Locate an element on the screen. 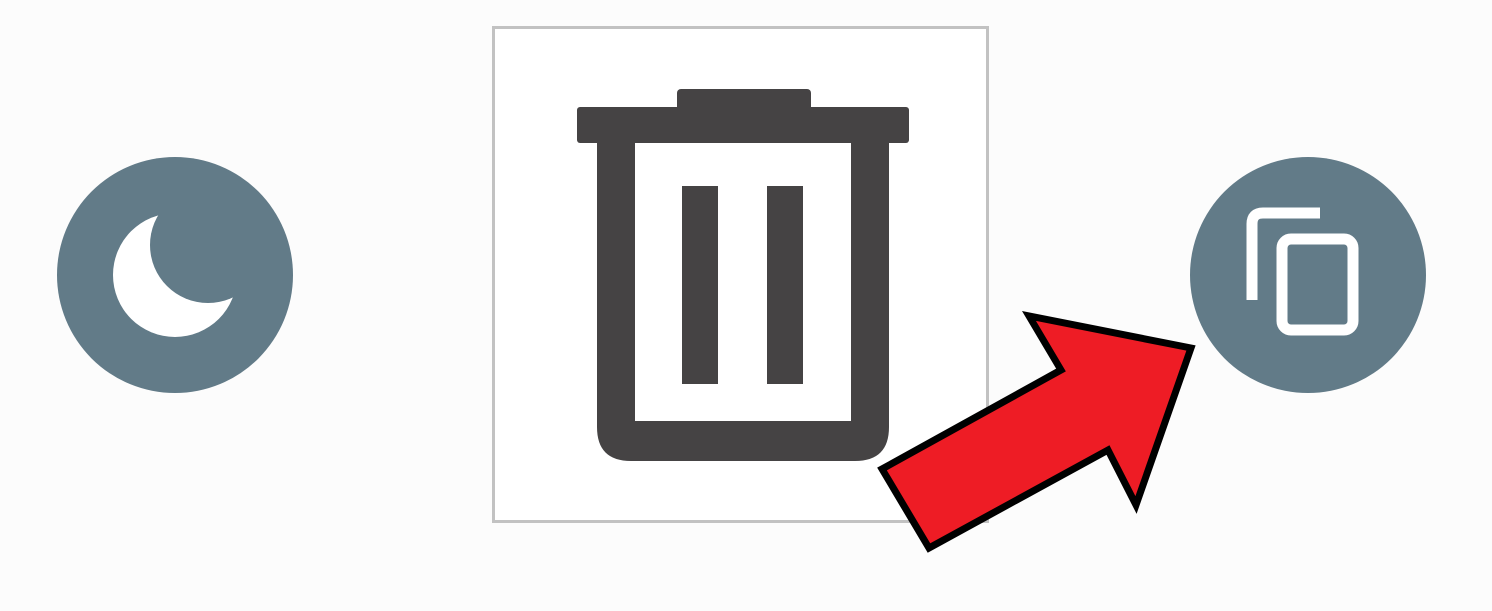 This screenshot has width=1492, height=611. copy-button is located at coordinates (1308, 275).